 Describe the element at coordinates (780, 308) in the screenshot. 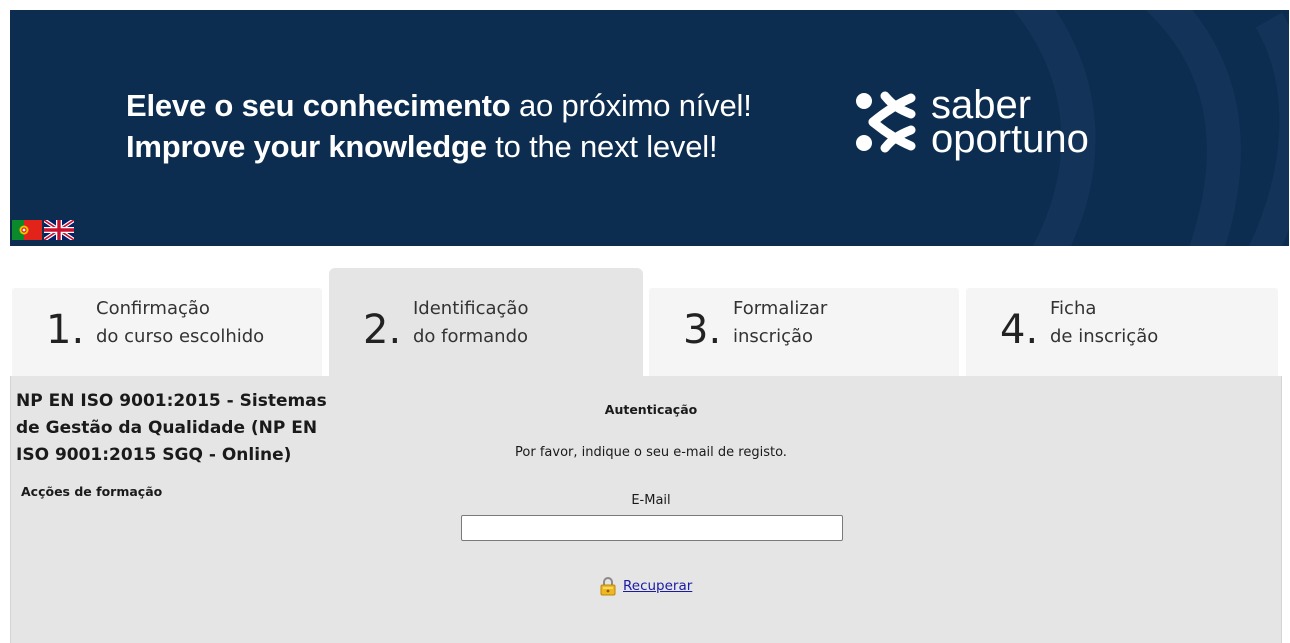

I see `step-3-title: Formalizar` at that location.